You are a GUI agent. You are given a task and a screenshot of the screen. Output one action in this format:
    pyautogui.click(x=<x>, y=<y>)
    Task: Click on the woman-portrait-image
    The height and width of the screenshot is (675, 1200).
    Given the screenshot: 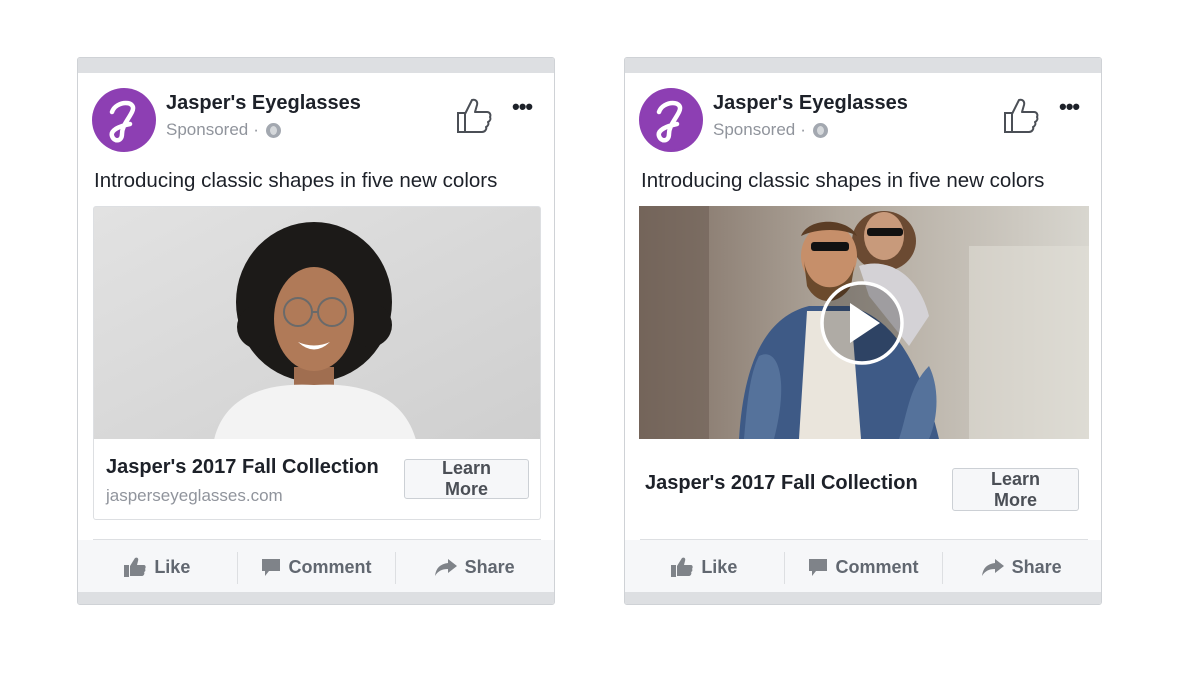 What is the action you would take?
    pyautogui.click(x=317, y=323)
    